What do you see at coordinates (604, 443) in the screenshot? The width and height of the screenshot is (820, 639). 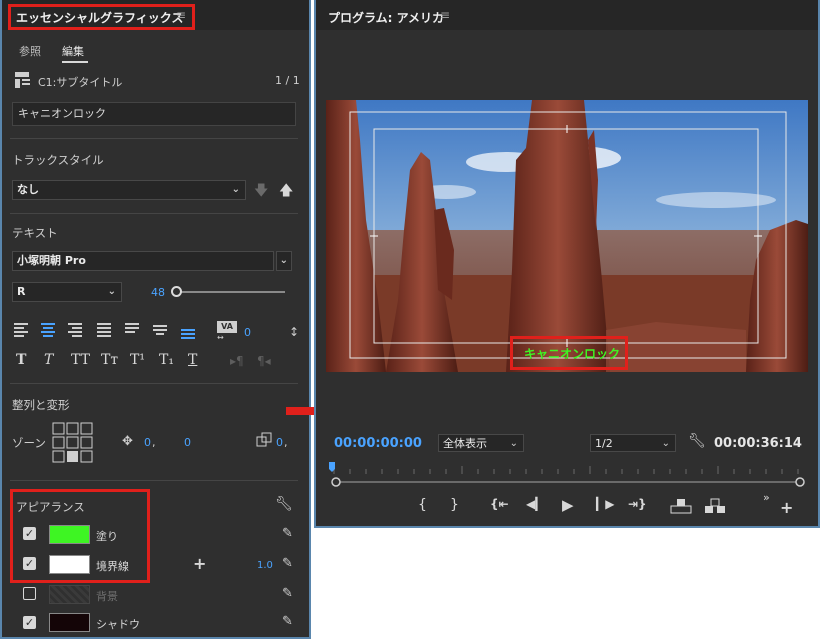 I see `resolution-value: 1/2` at bounding box center [604, 443].